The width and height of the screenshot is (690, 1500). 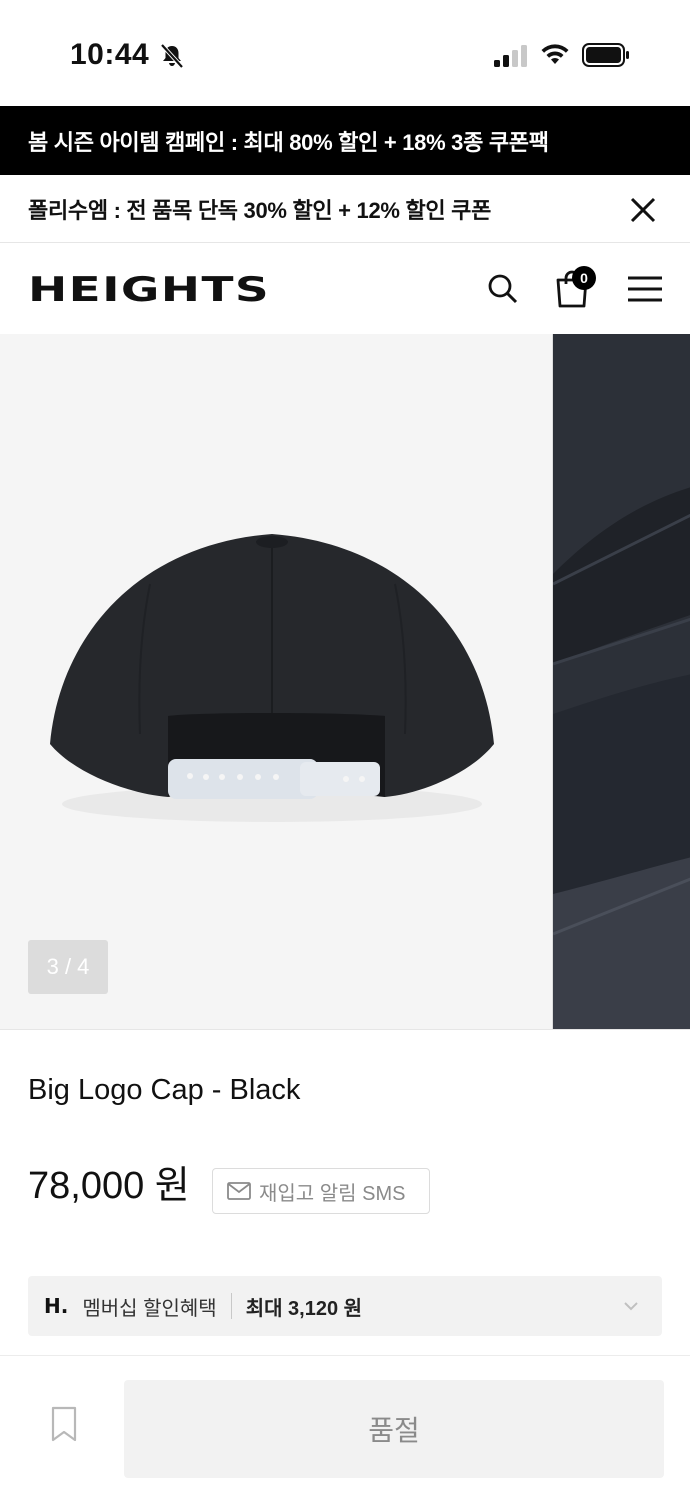 What do you see at coordinates (239, 1191) in the screenshot?
I see `mail-icon` at bounding box center [239, 1191].